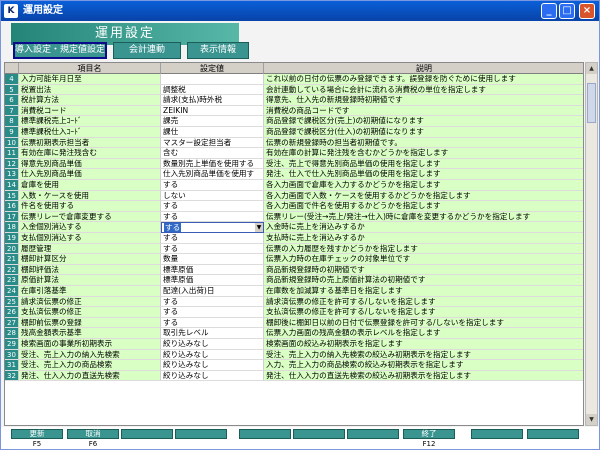 This screenshot has height=450, width=600. What do you see at coordinates (294, 153) in the screenshot?
I see `table-row: 11 有効在庫に発注残含む 含む 有効在庫の計算に発注残を含むかどうかを指定します` at bounding box center [294, 153].